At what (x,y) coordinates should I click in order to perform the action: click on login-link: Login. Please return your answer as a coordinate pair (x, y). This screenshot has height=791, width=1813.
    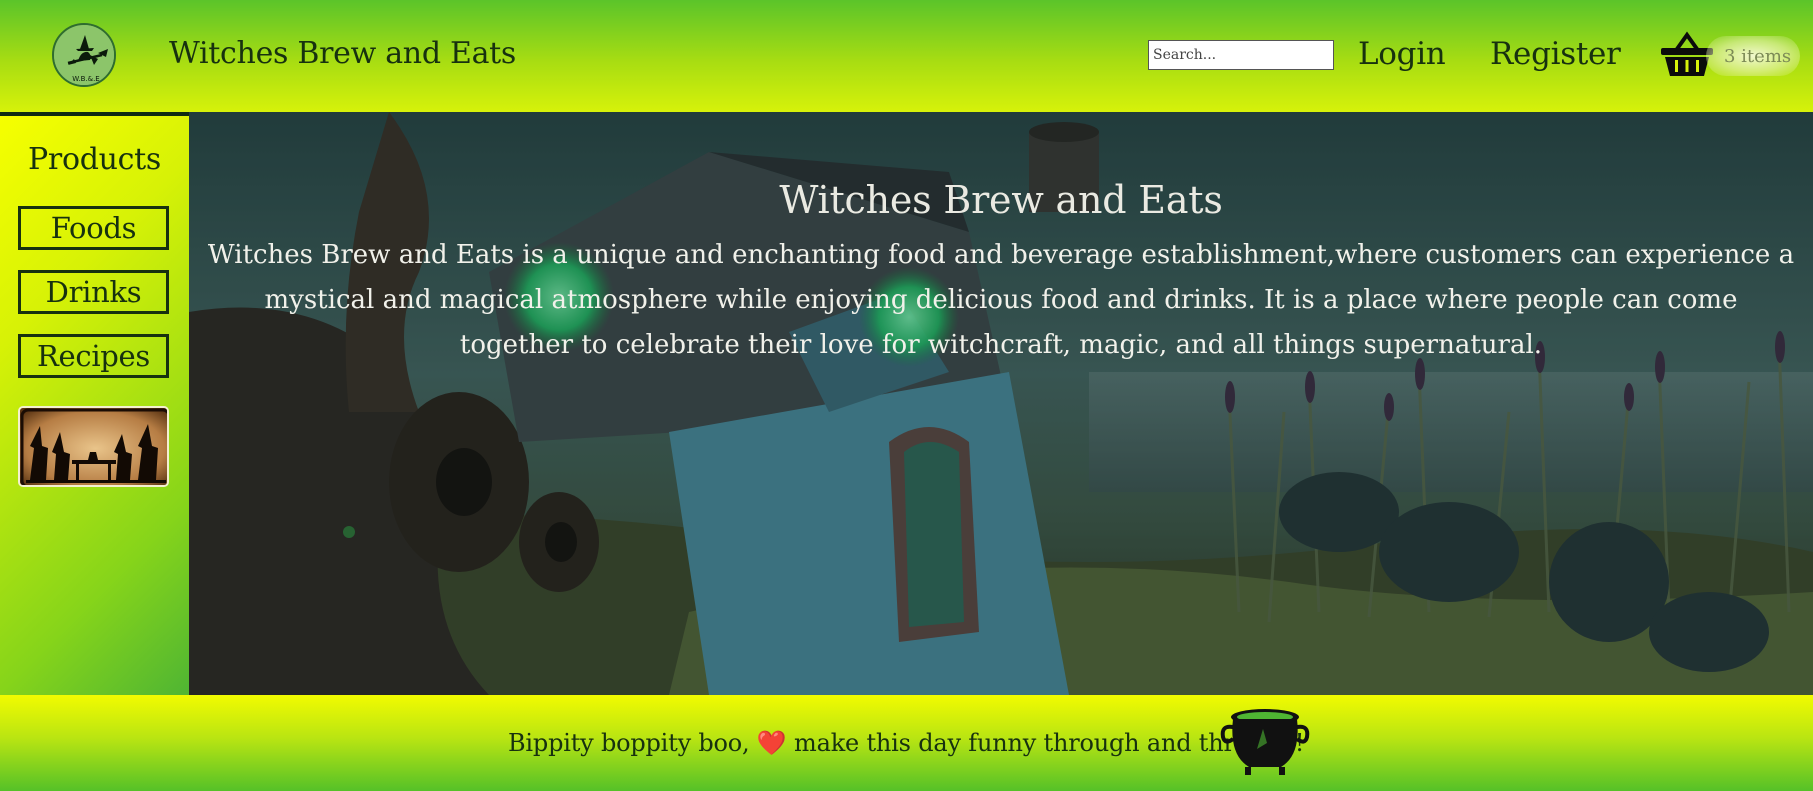
    Looking at the image, I should click on (1402, 54).